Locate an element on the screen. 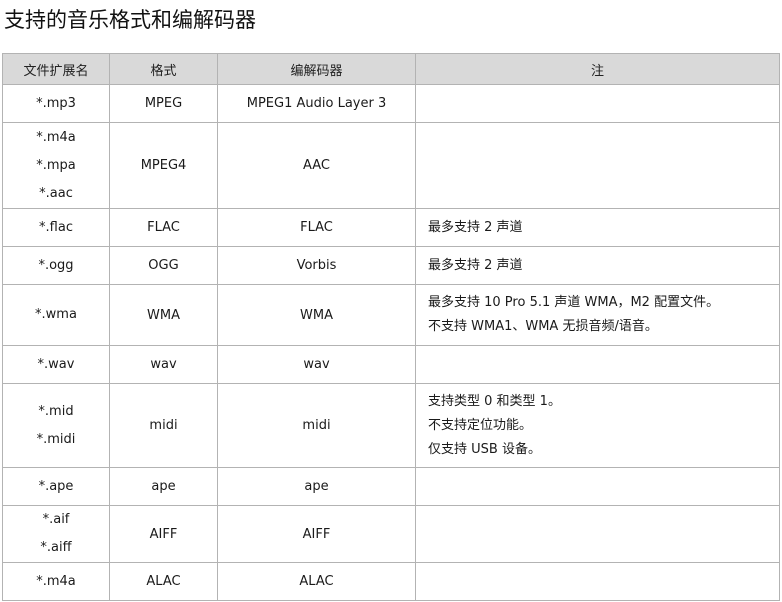 This screenshot has height=602, width=782. extension-cell: *.ape is located at coordinates (56, 486).